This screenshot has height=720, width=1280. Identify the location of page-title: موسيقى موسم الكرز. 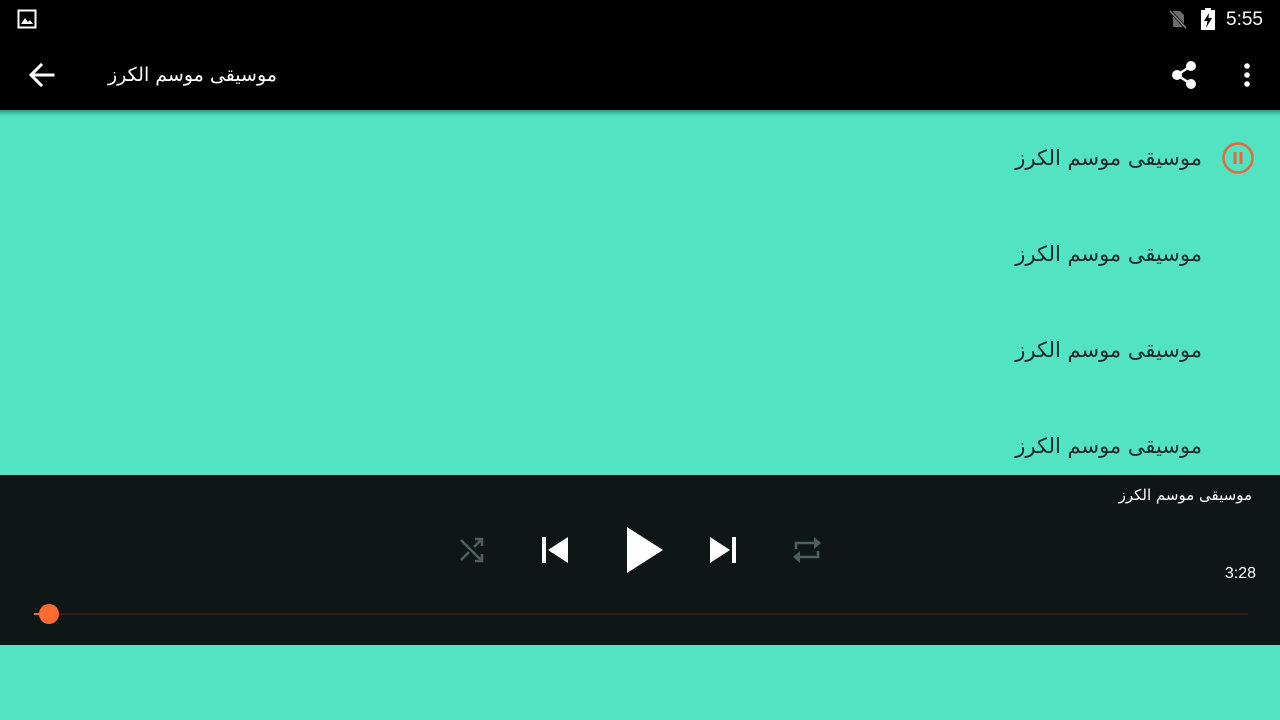
(192, 75).